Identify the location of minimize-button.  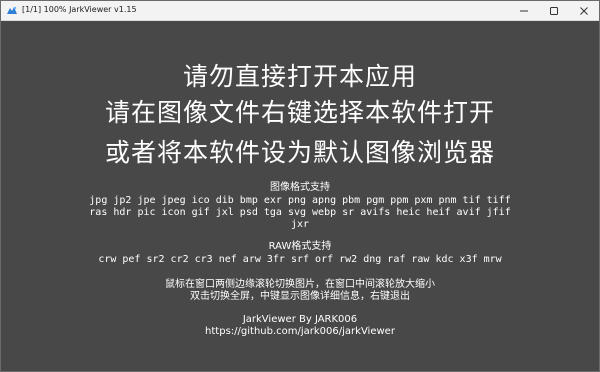
(524, 10).